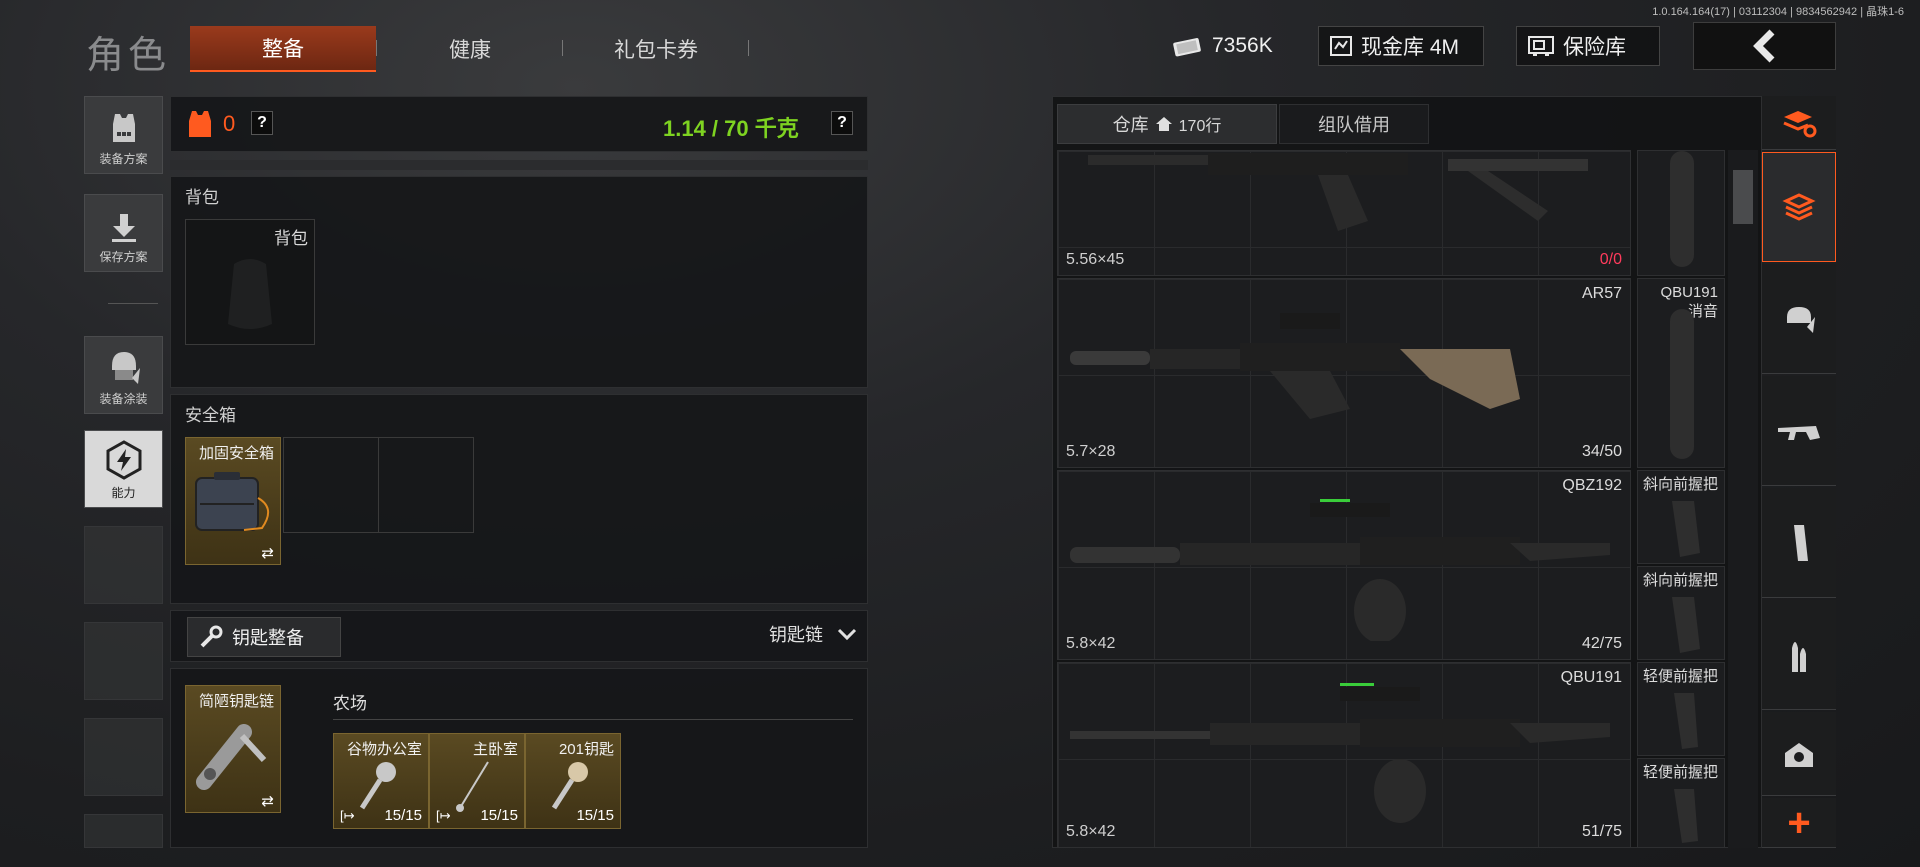 This screenshot has width=1920, height=867. What do you see at coordinates (123, 233) in the screenshot?
I see `nav-save-plan: 保存方案` at bounding box center [123, 233].